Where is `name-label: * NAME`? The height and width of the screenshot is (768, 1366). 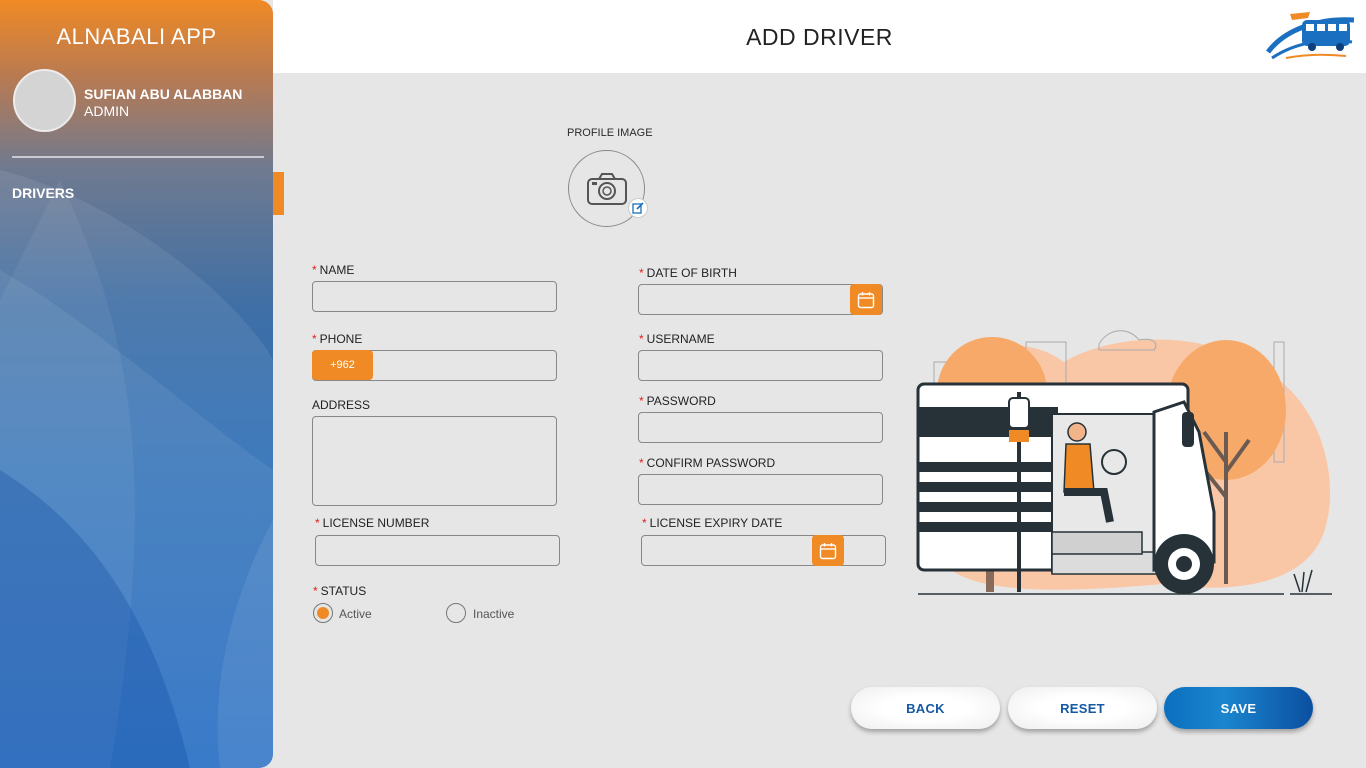 name-label: * NAME is located at coordinates (333, 270).